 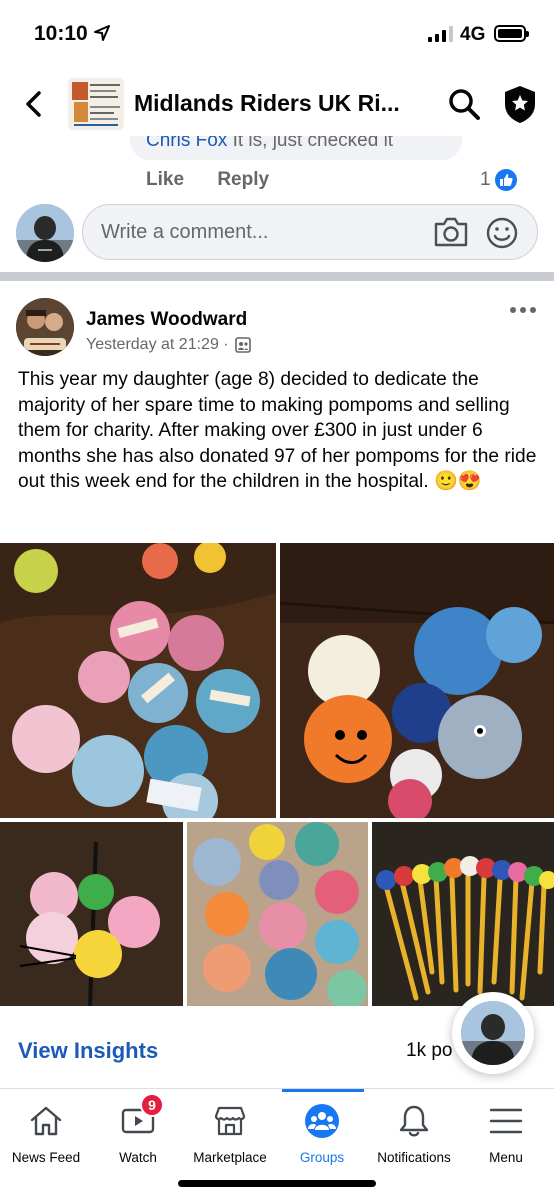 I want to click on section-divider, so click(x=277, y=276).